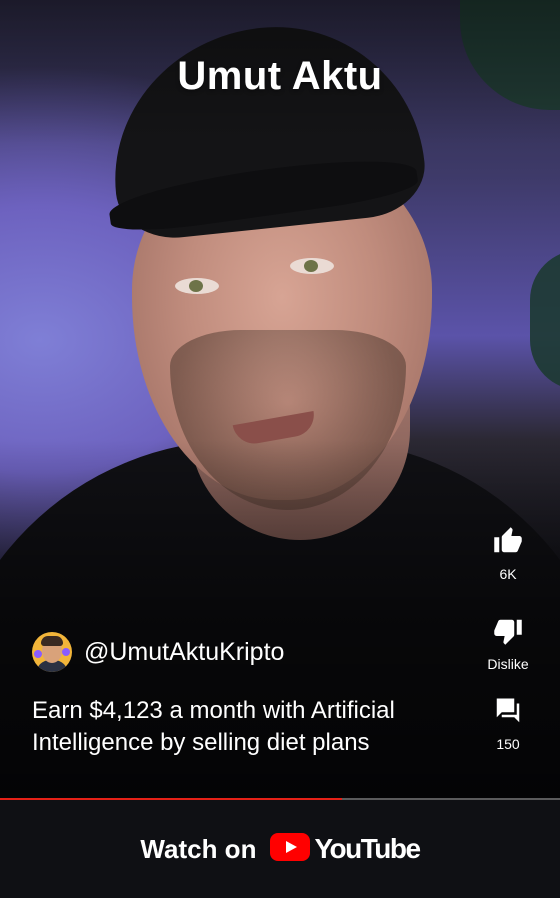  I want to click on channel-info: @UmutAktuKripto, so click(158, 652).